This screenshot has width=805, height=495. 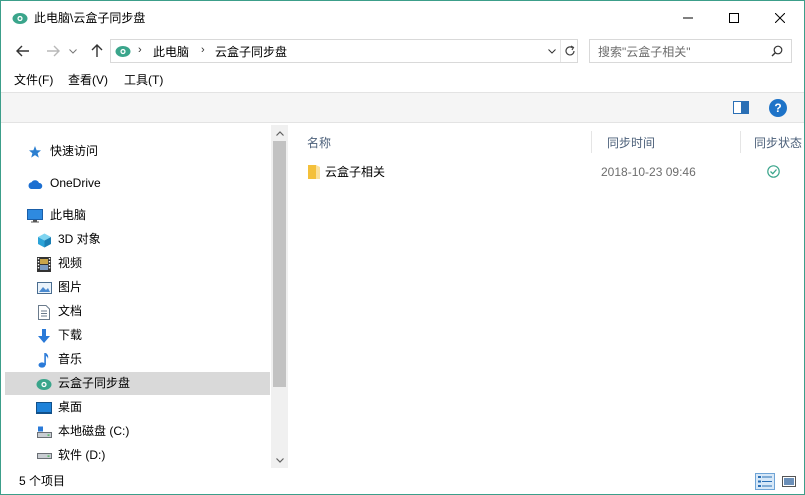 What do you see at coordinates (88, 80) in the screenshot?
I see `menu-view: 查看(V)` at bounding box center [88, 80].